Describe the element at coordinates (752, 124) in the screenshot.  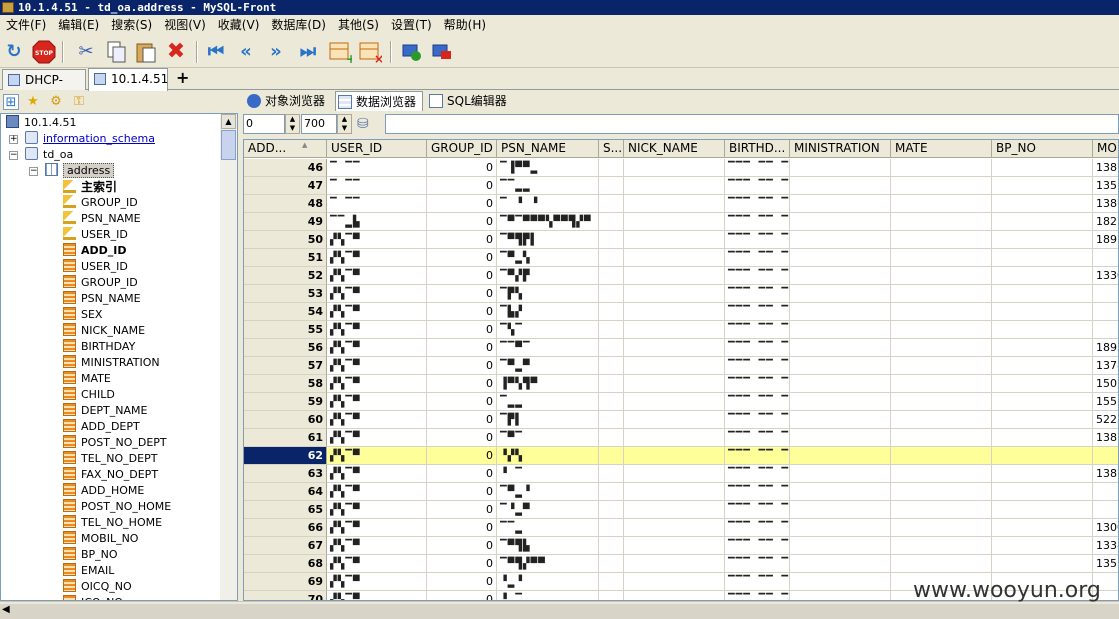
I see `filter-input` at that location.